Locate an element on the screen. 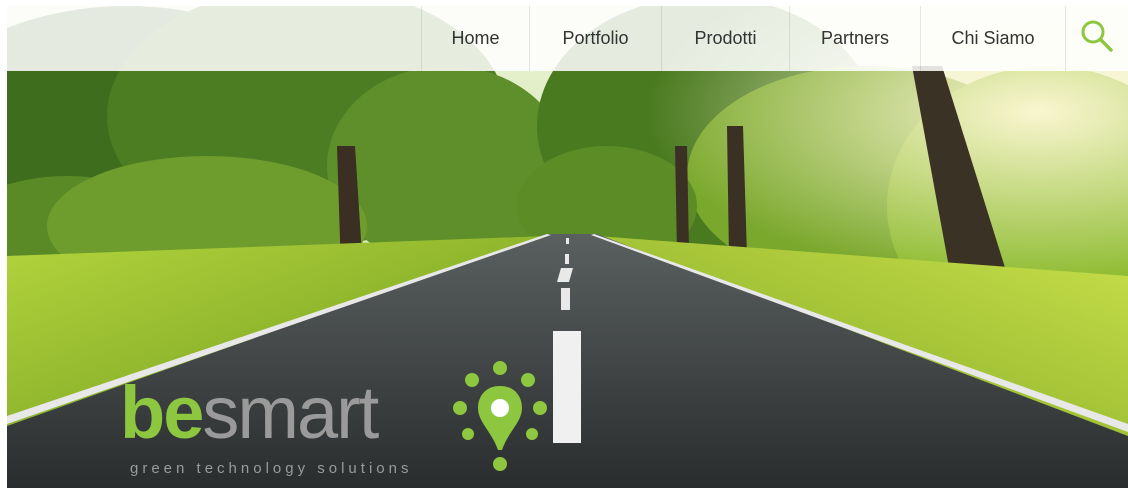  nav-item-label: Partners is located at coordinates (855, 38).